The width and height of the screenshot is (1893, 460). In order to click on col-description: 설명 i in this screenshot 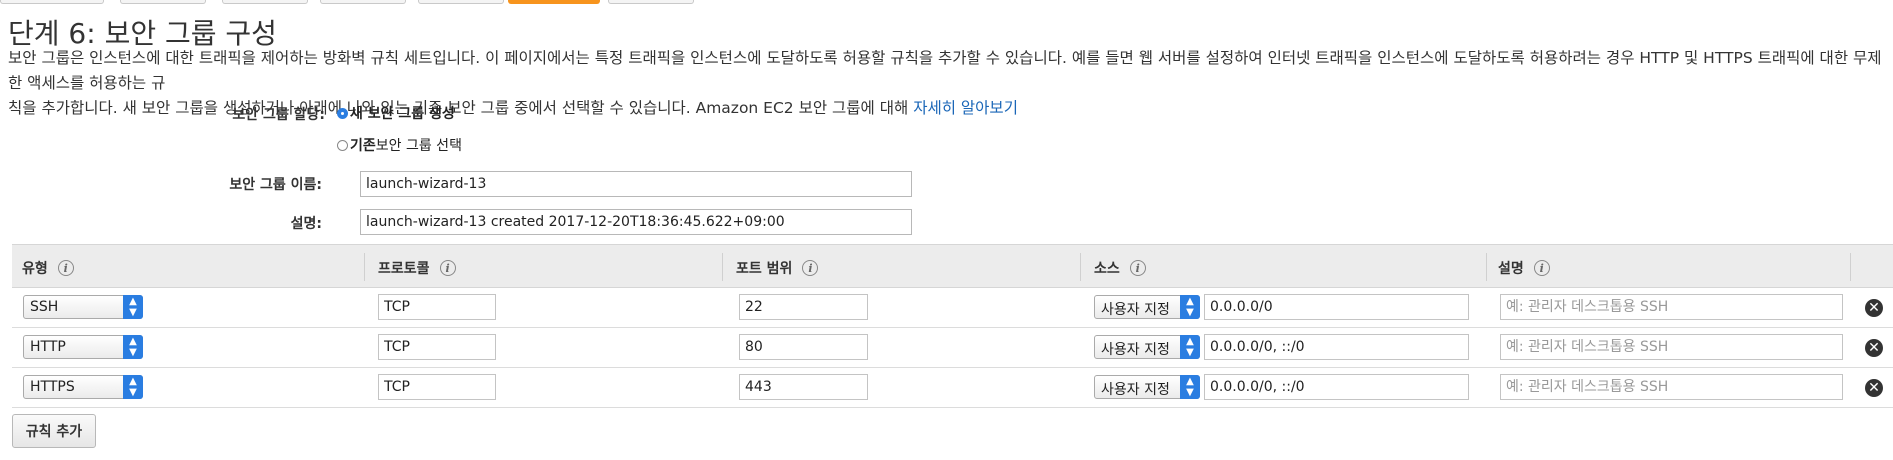, I will do `click(1524, 268)`.